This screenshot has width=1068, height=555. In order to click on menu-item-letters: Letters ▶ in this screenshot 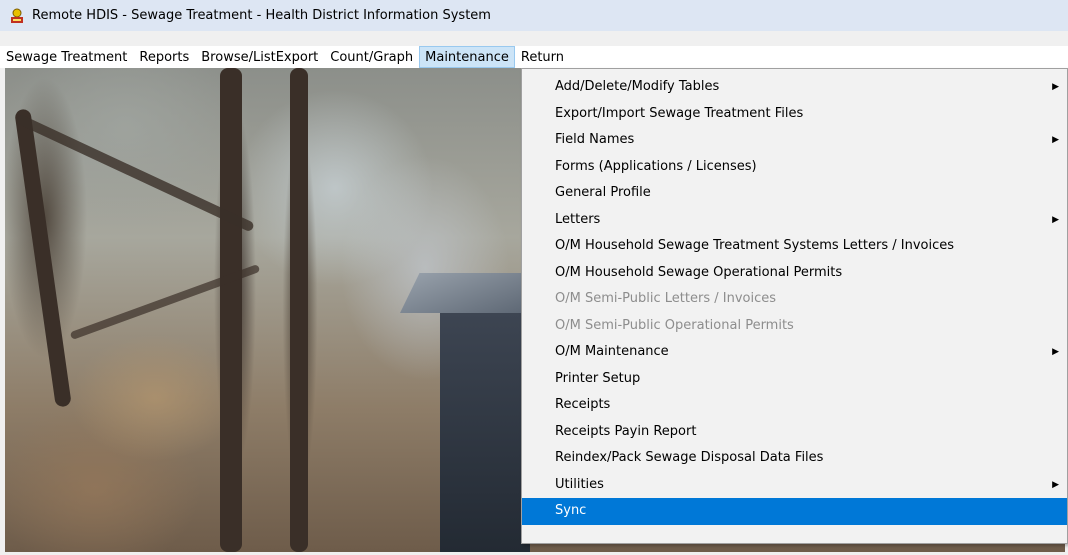, I will do `click(794, 220)`.